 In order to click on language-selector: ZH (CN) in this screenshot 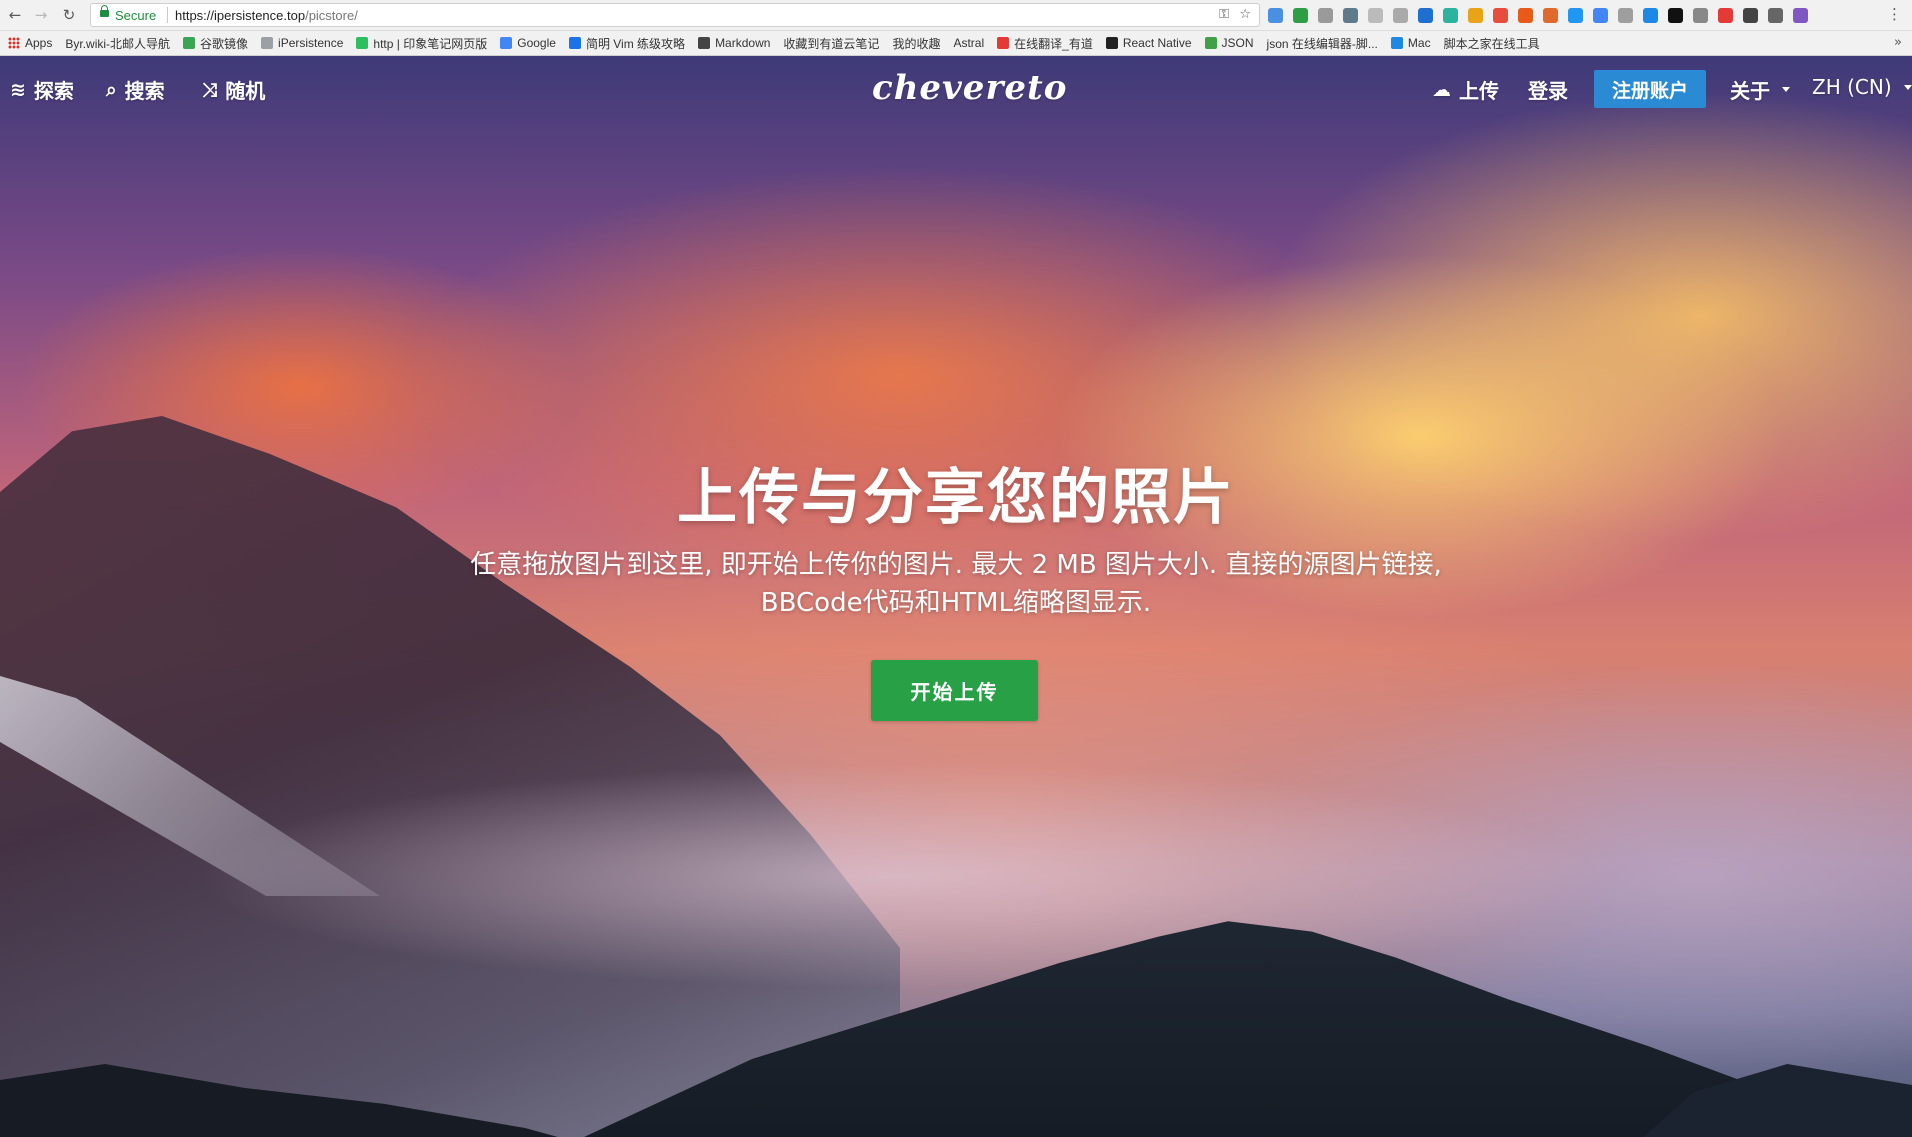, I will do `click(1862, 87)`.